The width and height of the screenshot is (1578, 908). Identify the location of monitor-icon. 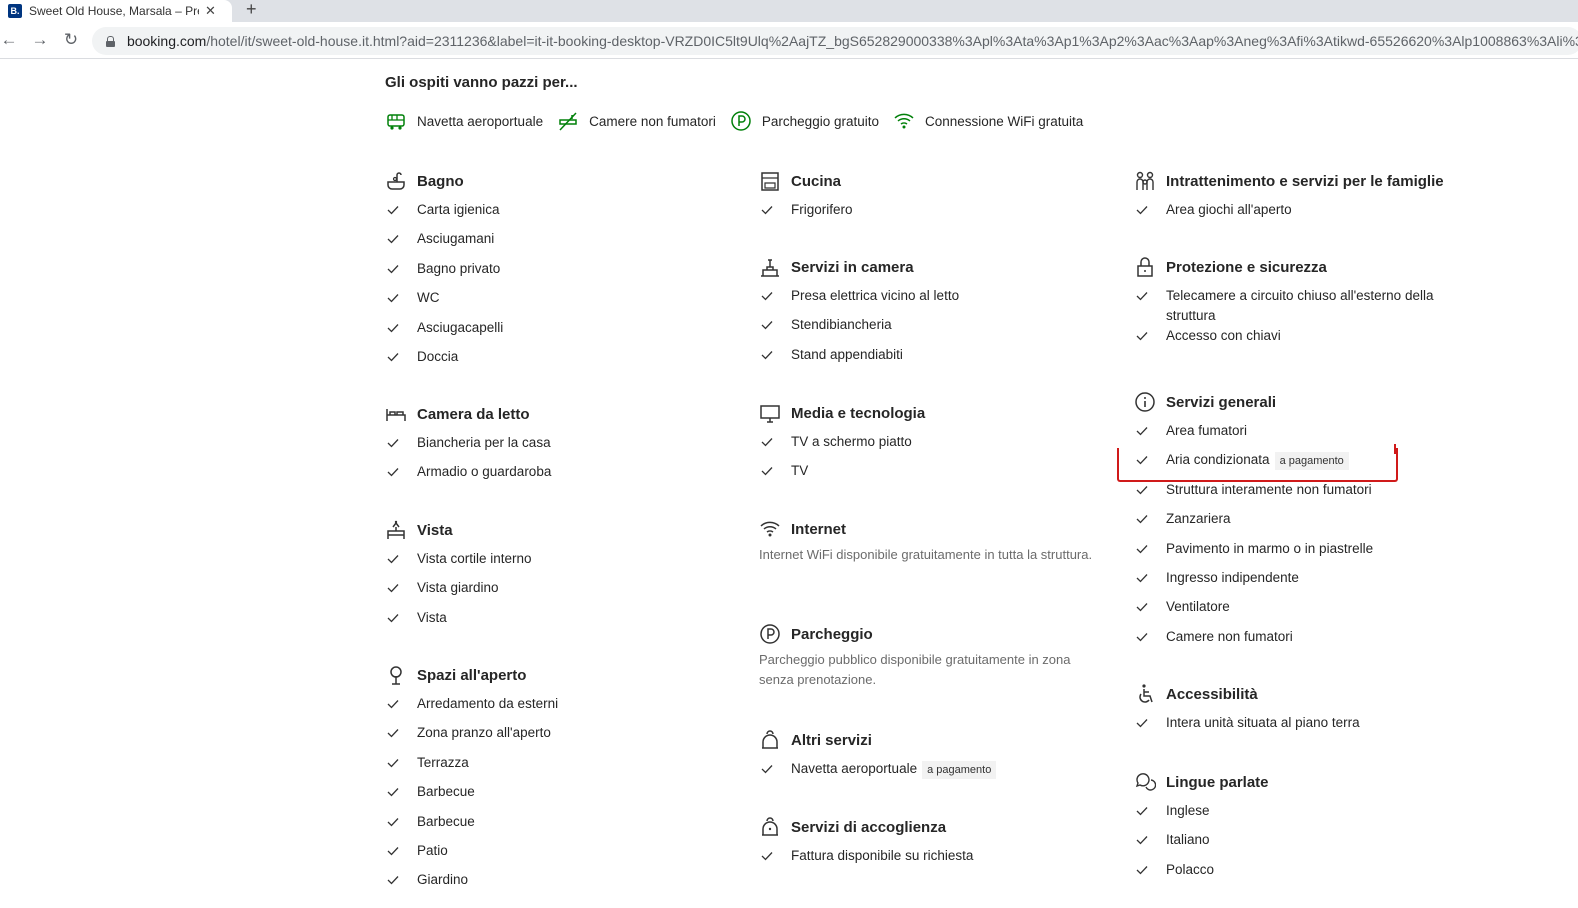
(770, 414).